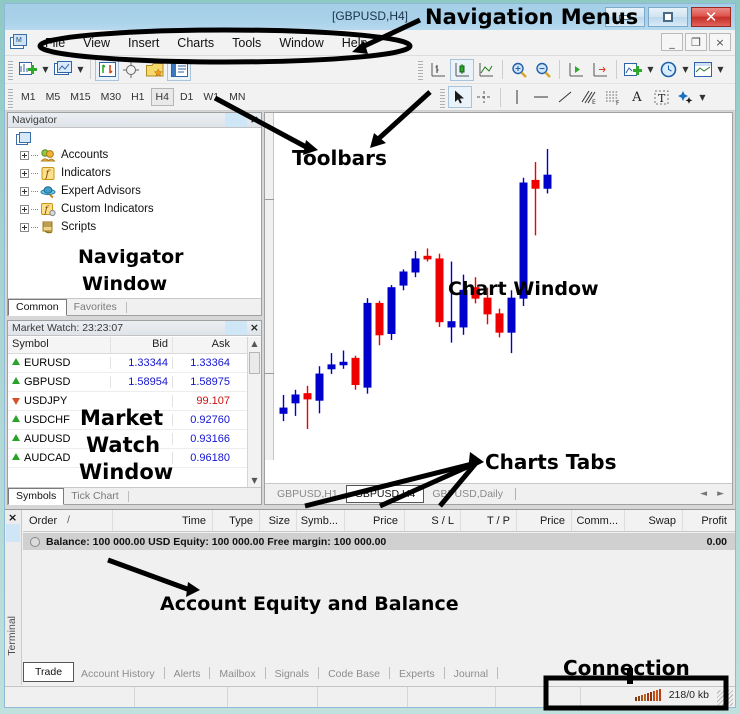 The width and height of the screenshot is (740, 714). I want to click on menu-item-window: Window, so click(301, 43).